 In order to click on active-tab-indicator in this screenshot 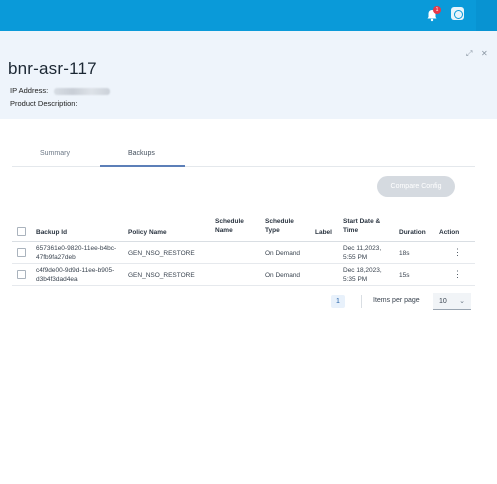, I will do `click(142, 166)`.